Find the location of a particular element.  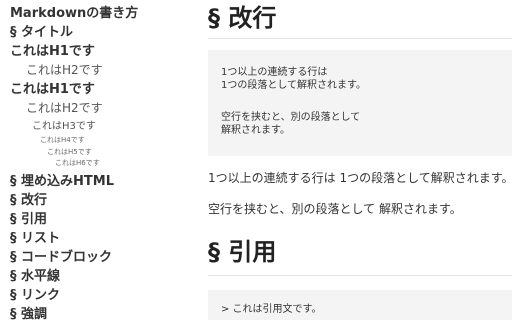

toc-item-h2: これはH2です is located at coordinates (64, 70).